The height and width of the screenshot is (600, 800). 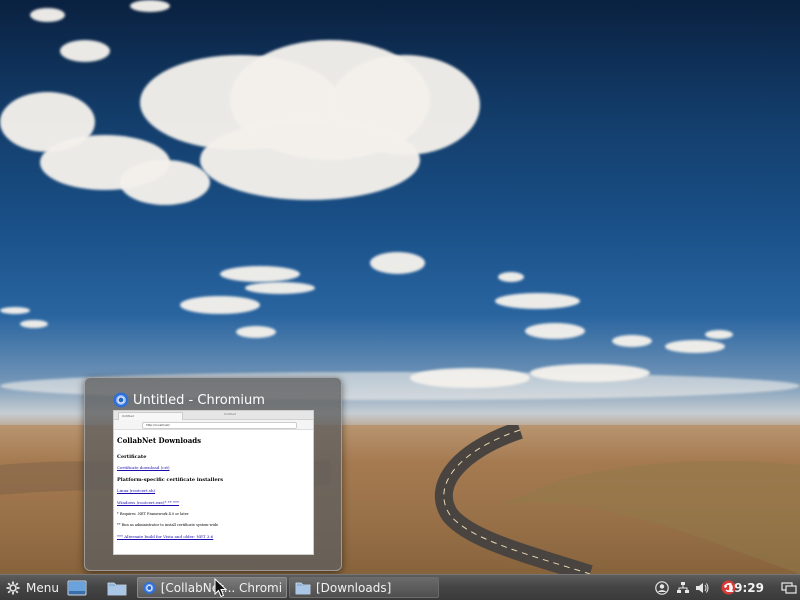 I want to click on user-applet, so click(x=662, y=587).